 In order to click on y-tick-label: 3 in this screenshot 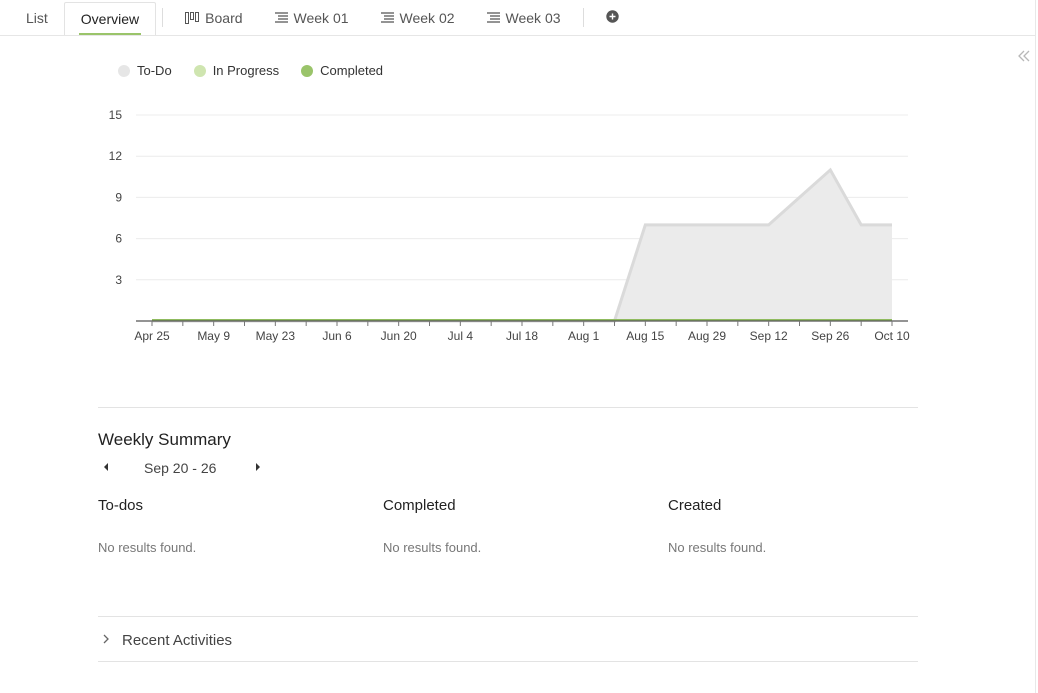, I will do `click(118, 280)`.